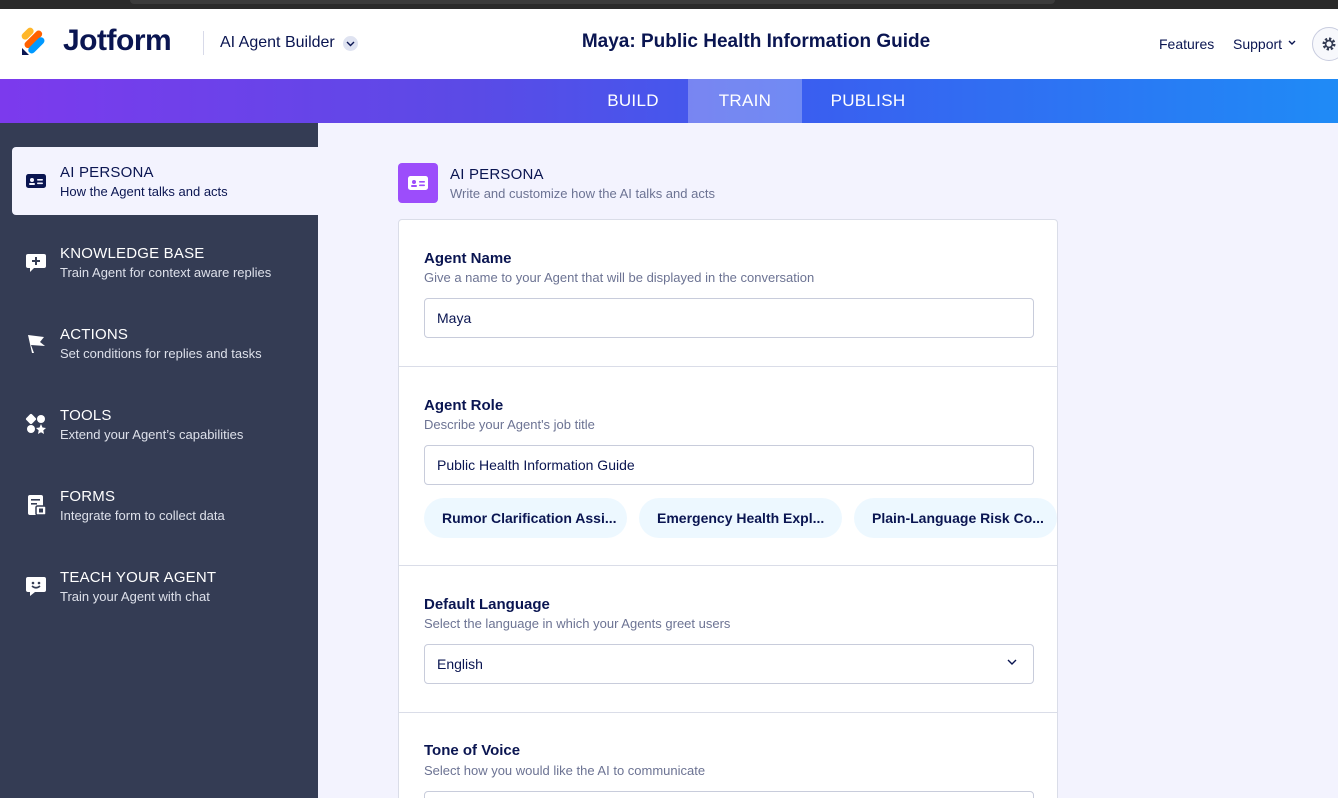  Describe the element at coordinates (37, 505) in the screenshot. I see `form-icon` at that location.